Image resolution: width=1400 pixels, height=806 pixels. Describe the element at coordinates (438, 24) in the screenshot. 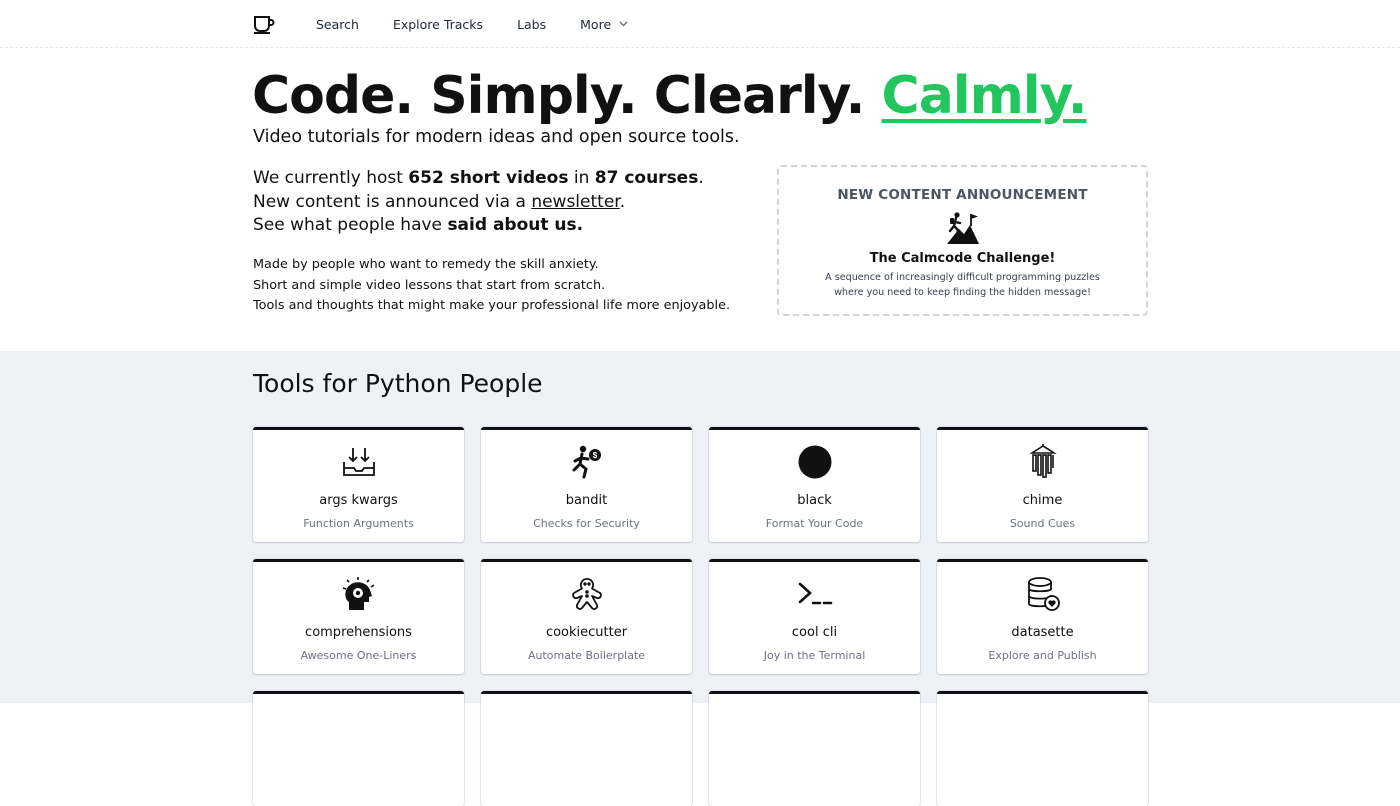

I see `nav-explore-tracks-link: Explore Tracks` at that location.